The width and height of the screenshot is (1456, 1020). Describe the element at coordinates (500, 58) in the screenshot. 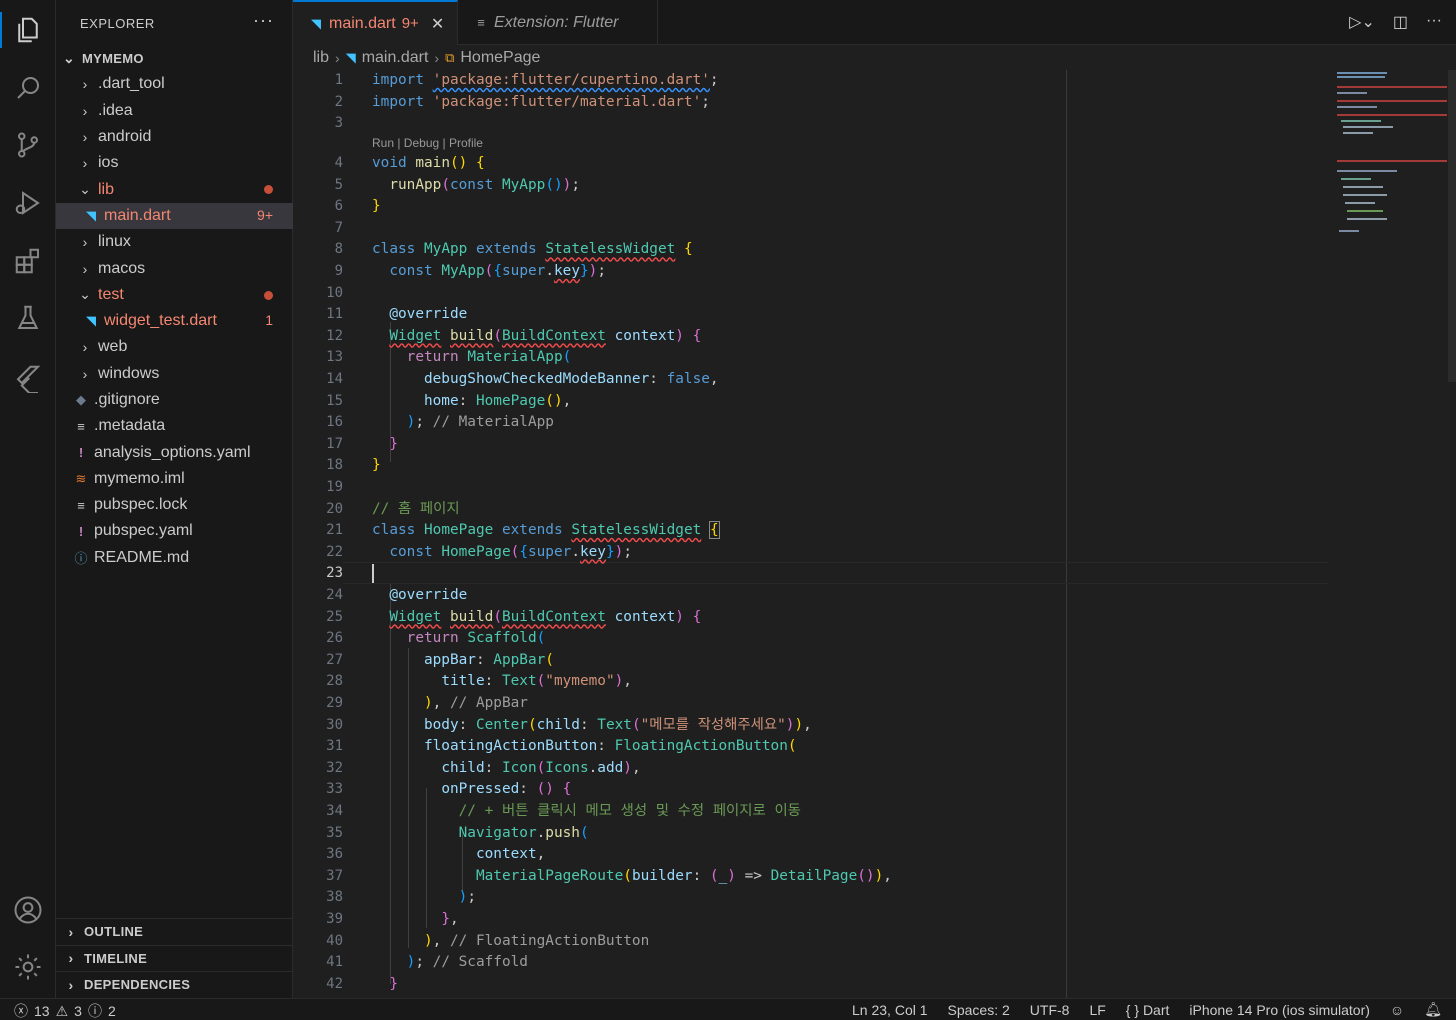

I see `breadcrumb-item: HomePage` at that location.